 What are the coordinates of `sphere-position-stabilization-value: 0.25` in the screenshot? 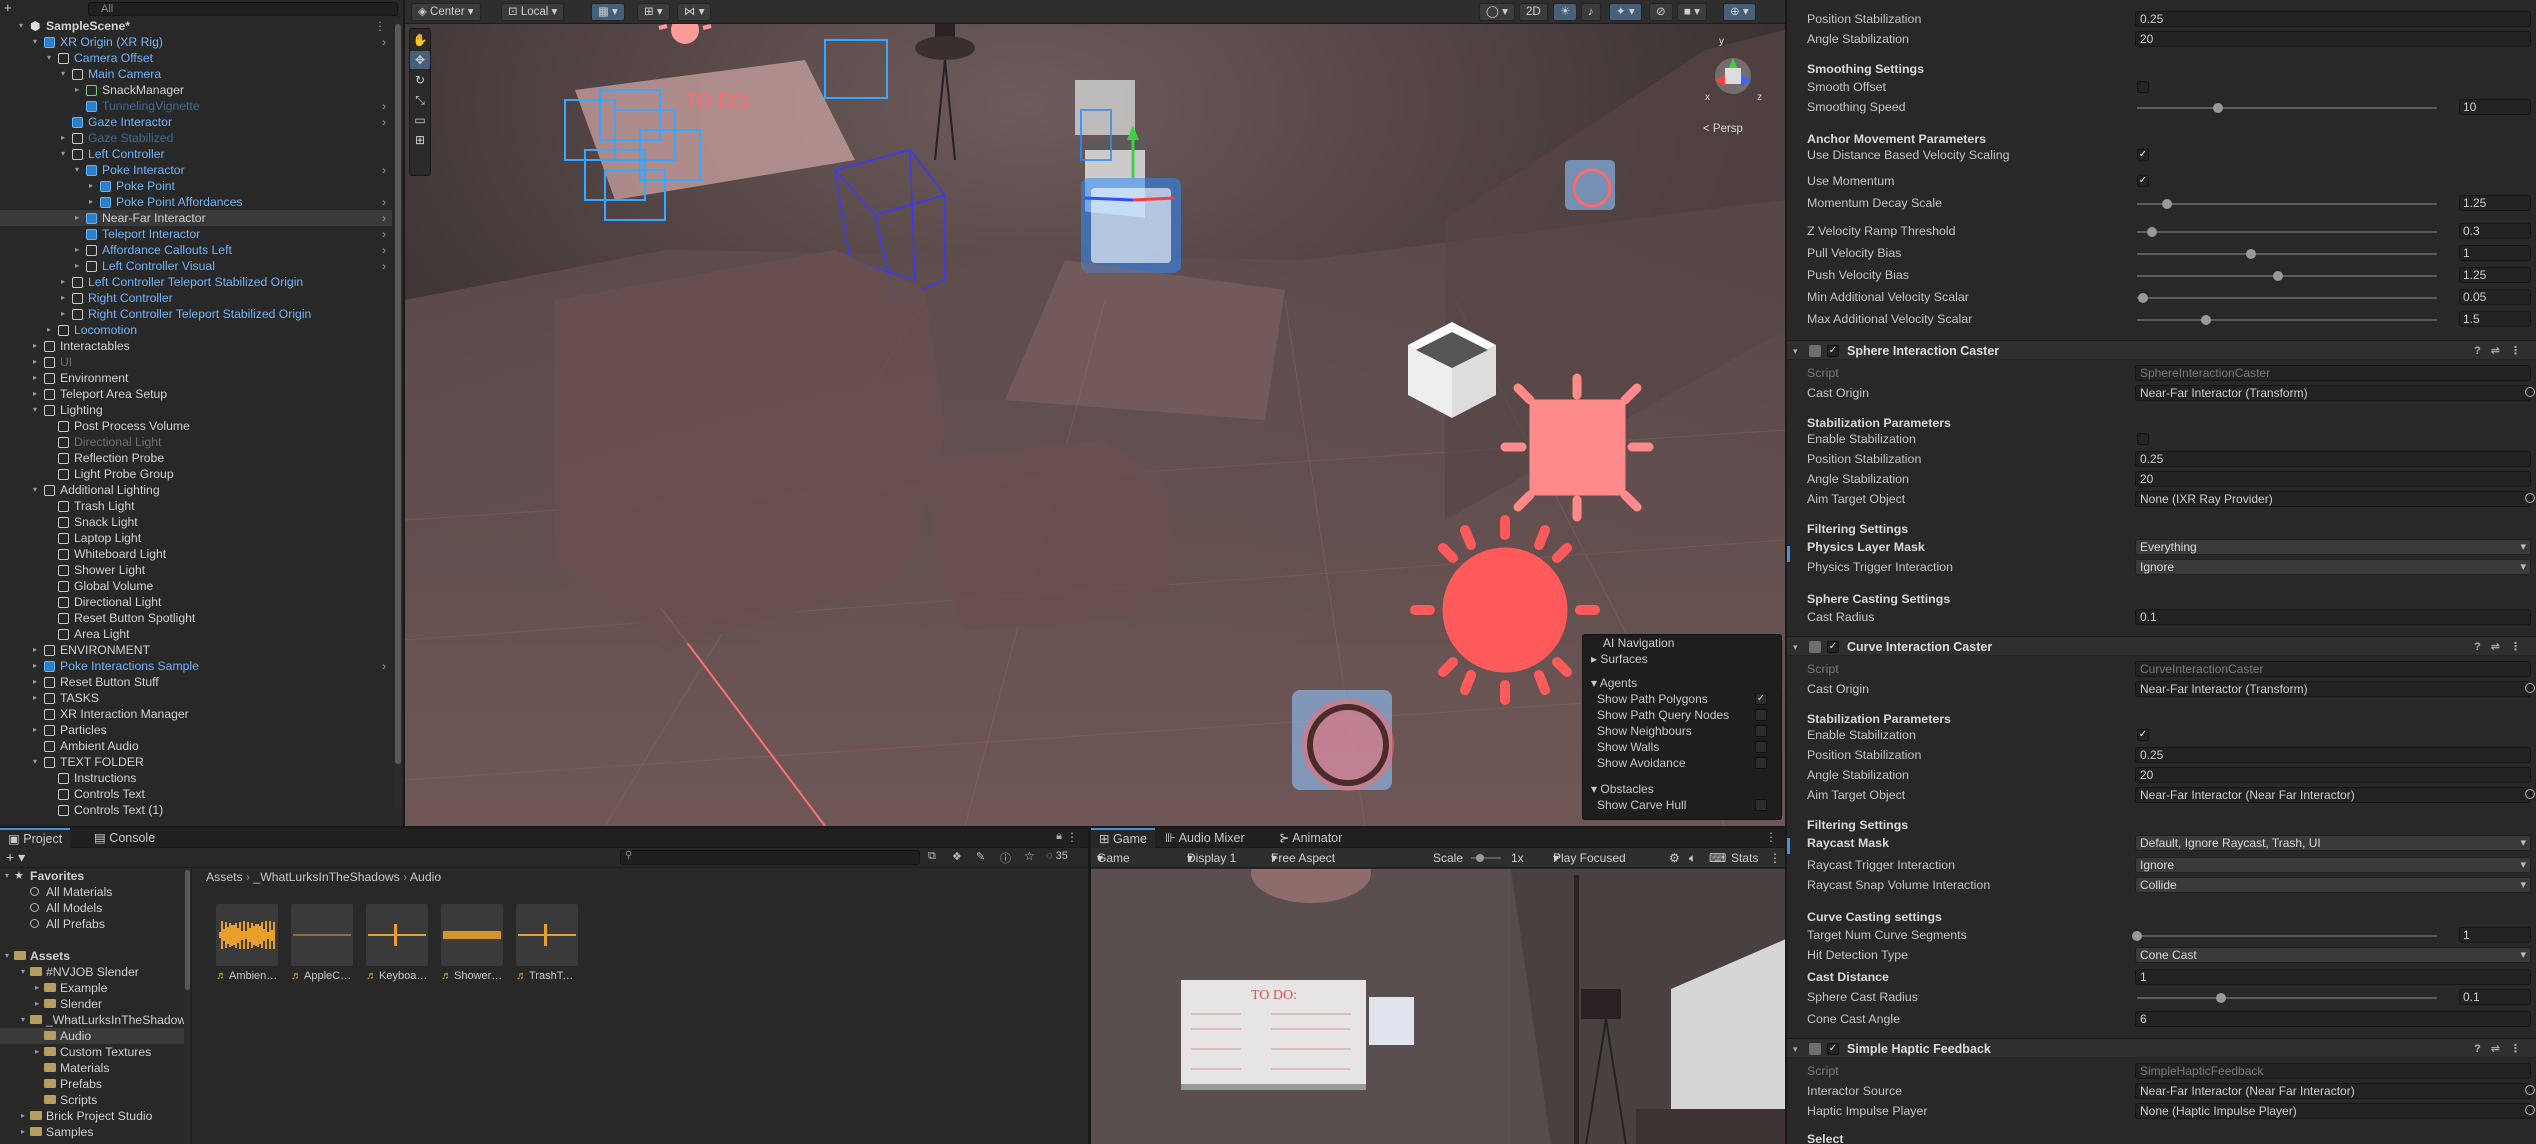 It's located at (2333, 459).